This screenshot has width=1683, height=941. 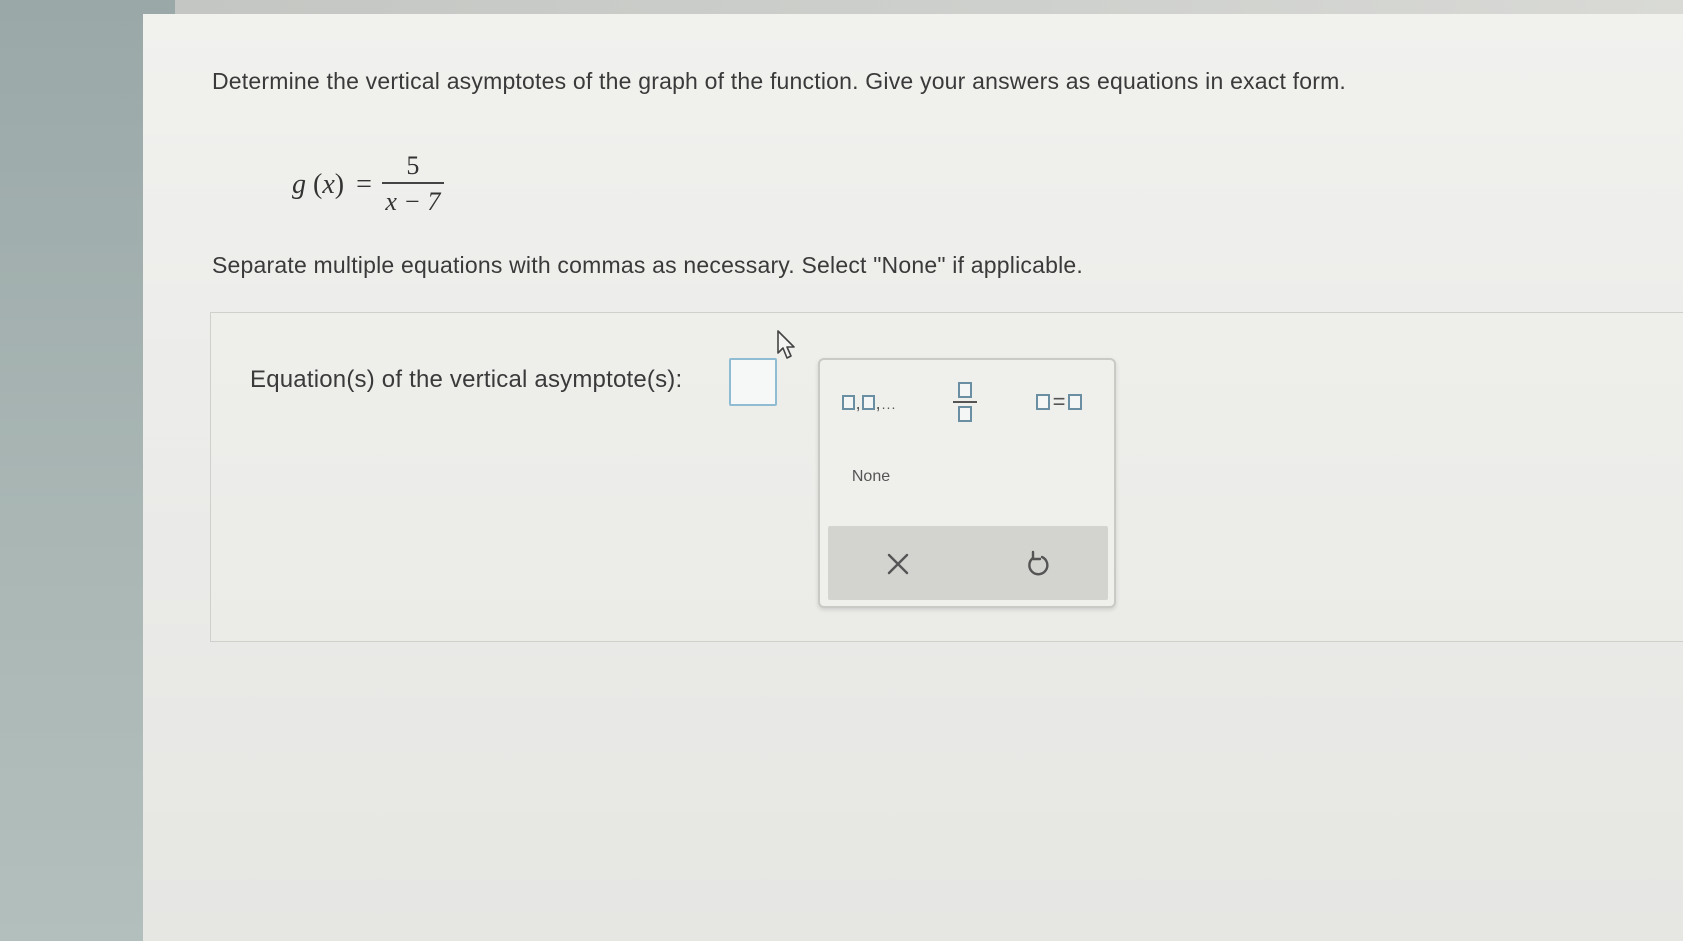 I want to click on undo-icon, so click(x=1038, y=563).